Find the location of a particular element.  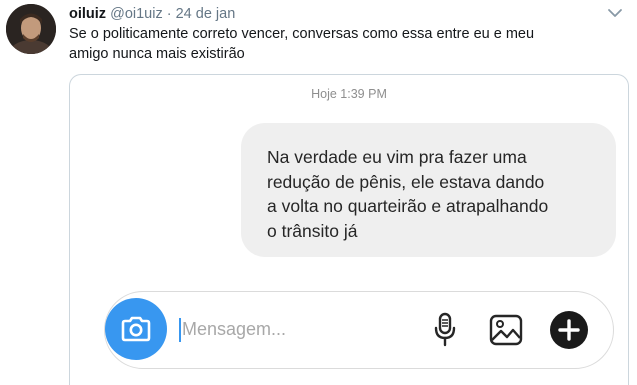

plus-circle-icon is located at coordinates (569, 330).